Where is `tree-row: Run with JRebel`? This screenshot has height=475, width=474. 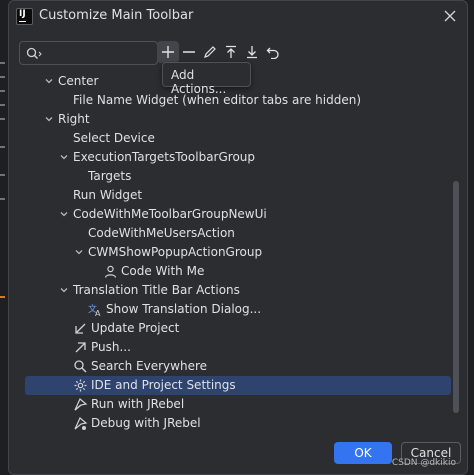
tree-row: Run with JRebel is located at coordinates (238, 404).